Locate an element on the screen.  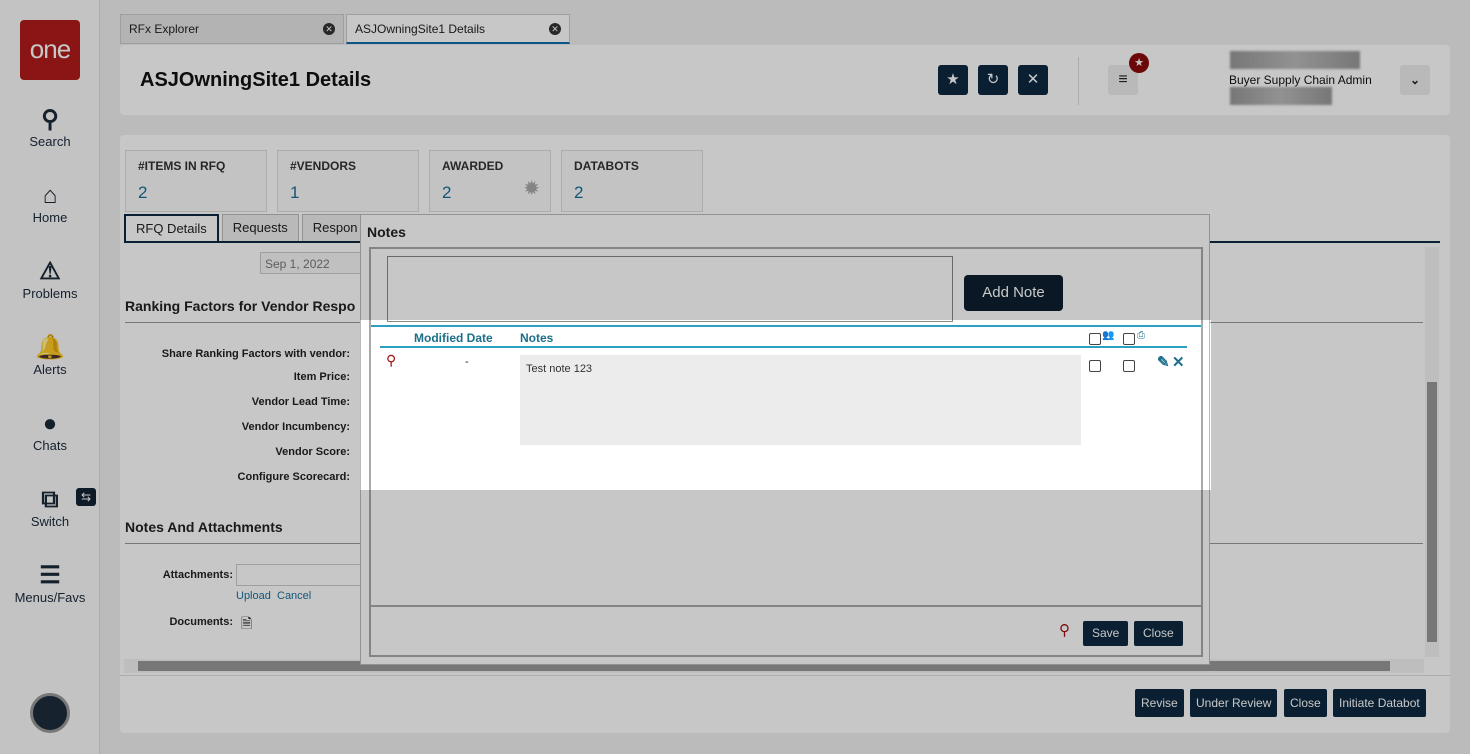
user-role: Buyer Supply Chain Admin is located at coordinates (1300, 80).